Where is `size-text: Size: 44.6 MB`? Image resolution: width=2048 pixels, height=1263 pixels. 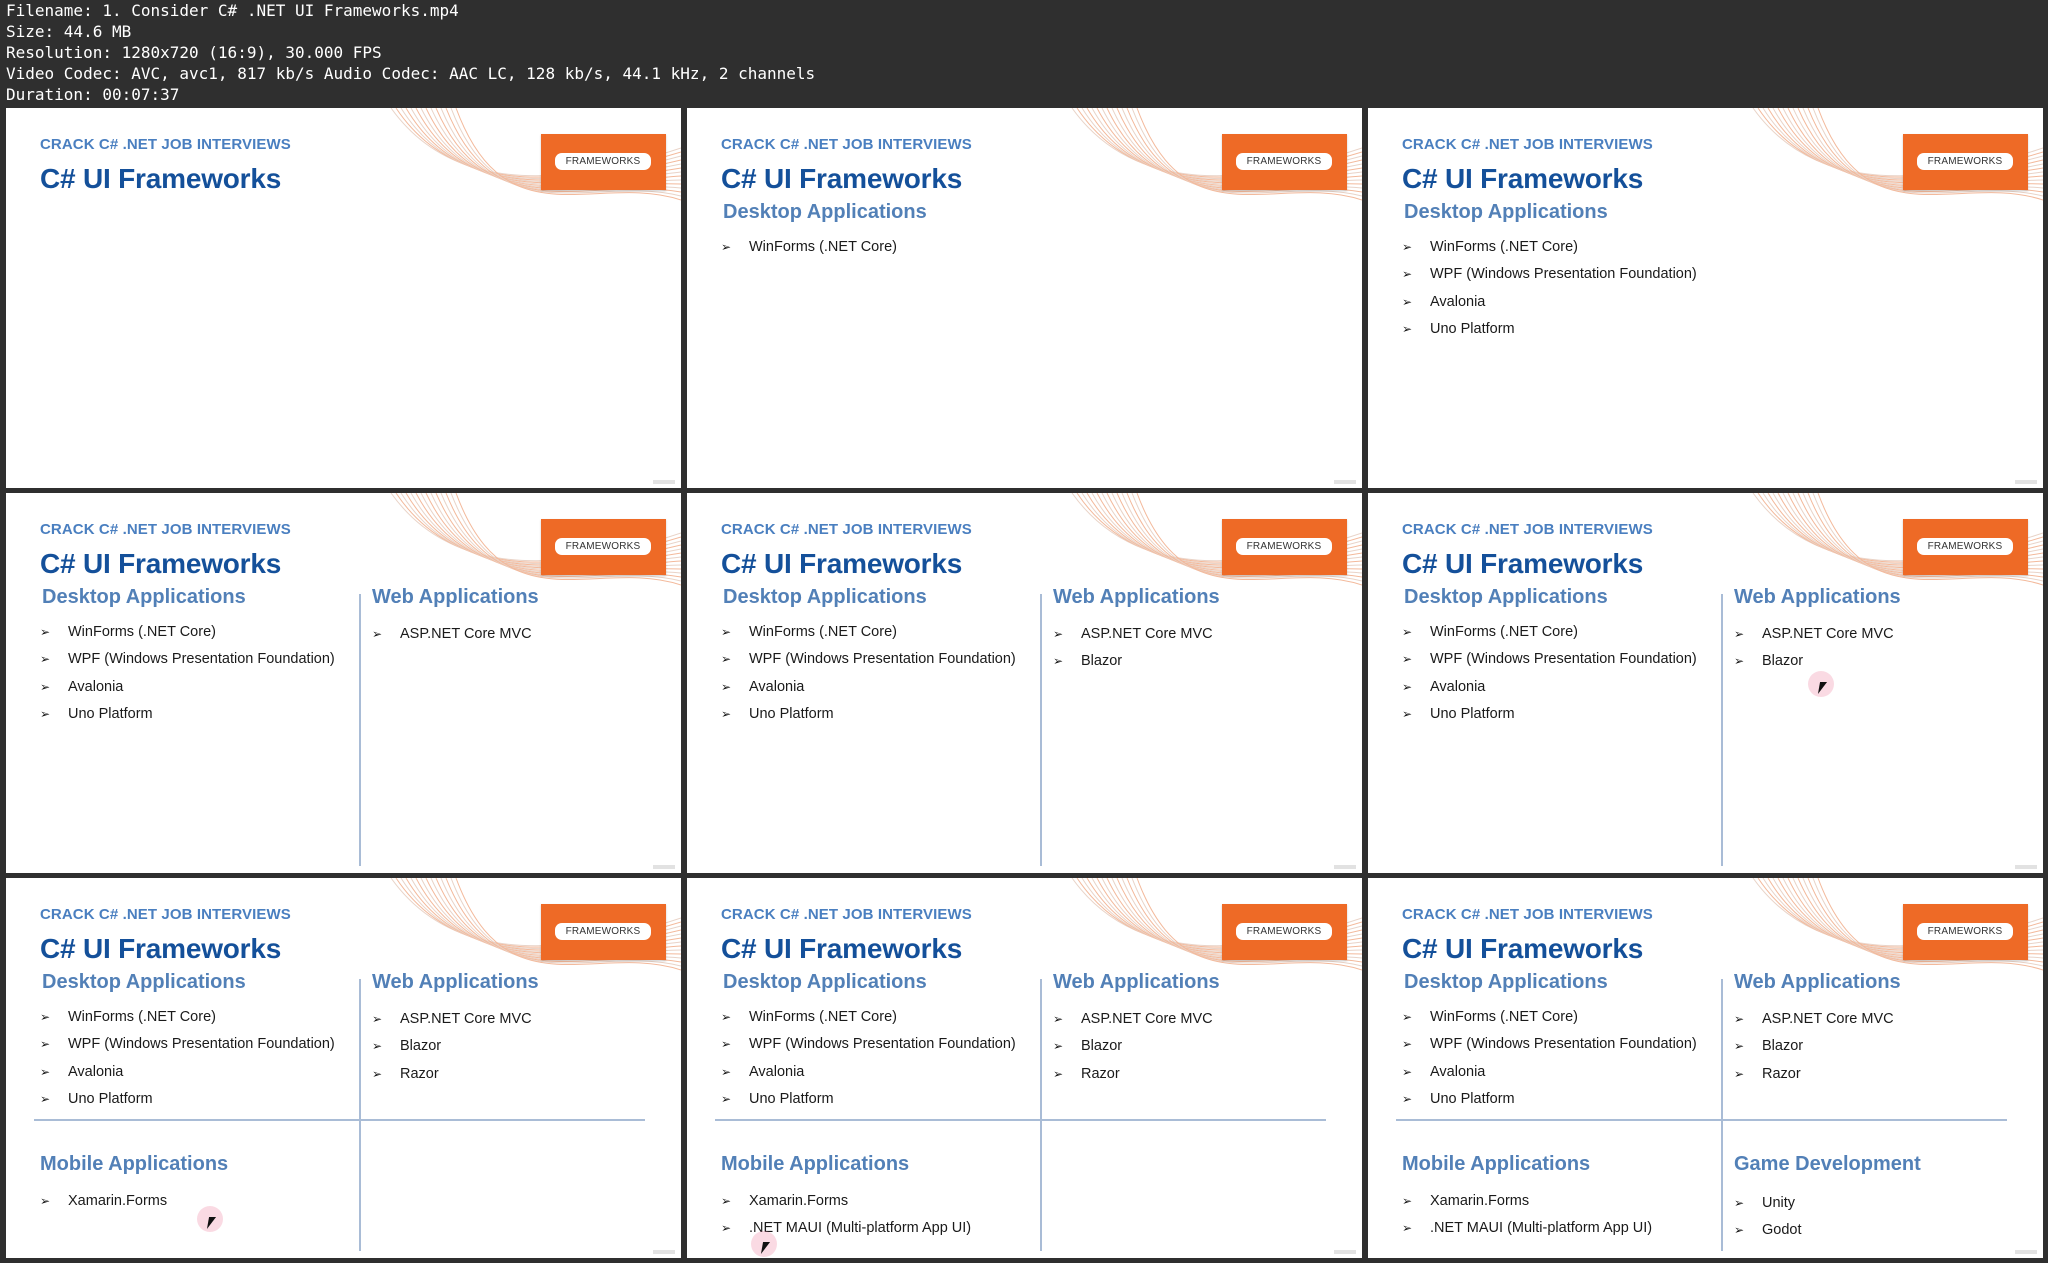
size-text: Size: 44.6 MB is located at coordinates (69, 31).